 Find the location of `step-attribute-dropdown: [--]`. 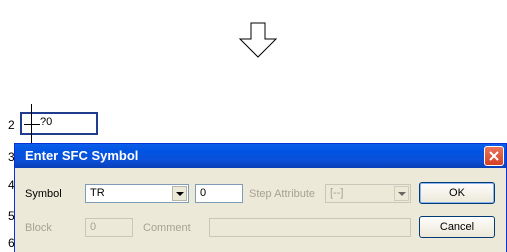

step-attribute-dropdown: [--] is located at coordinates (368, 193).